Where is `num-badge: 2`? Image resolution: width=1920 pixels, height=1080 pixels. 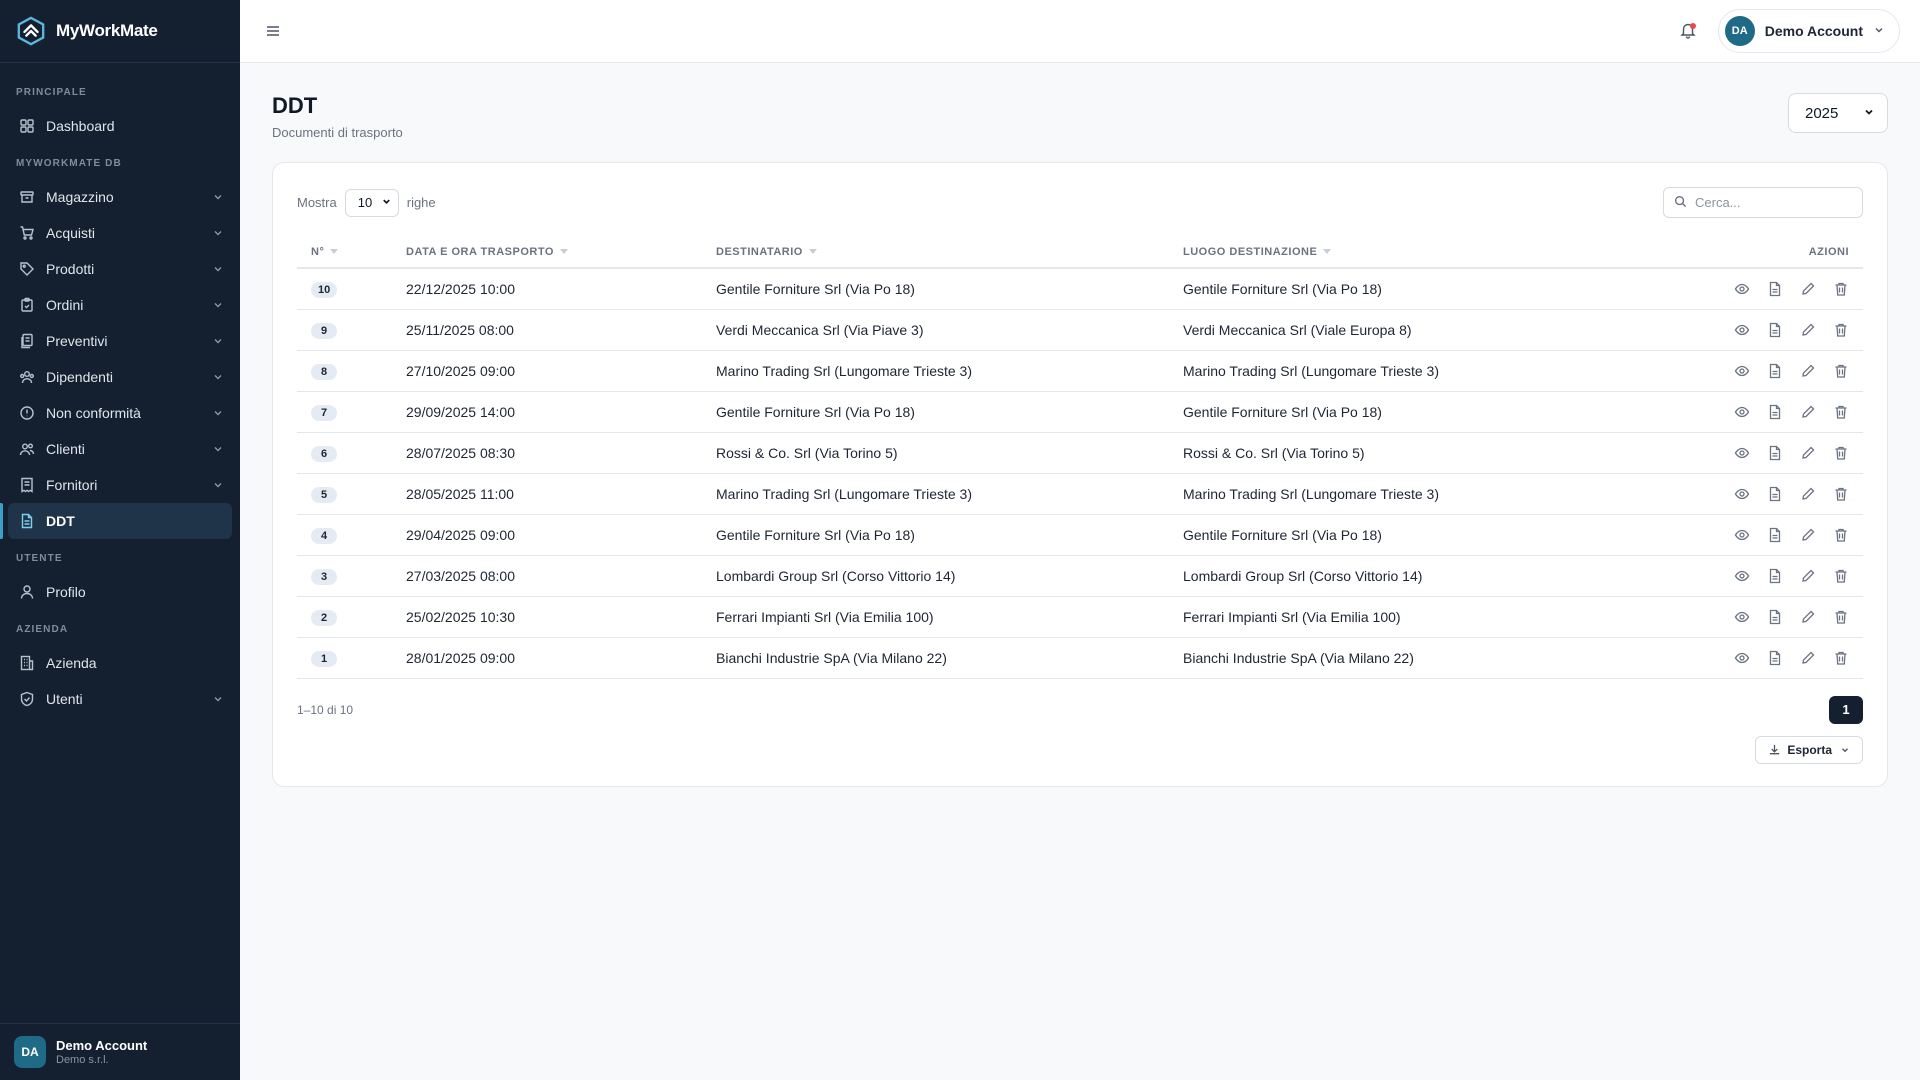
num-badge: 2 is located at coordinates (324, 617).